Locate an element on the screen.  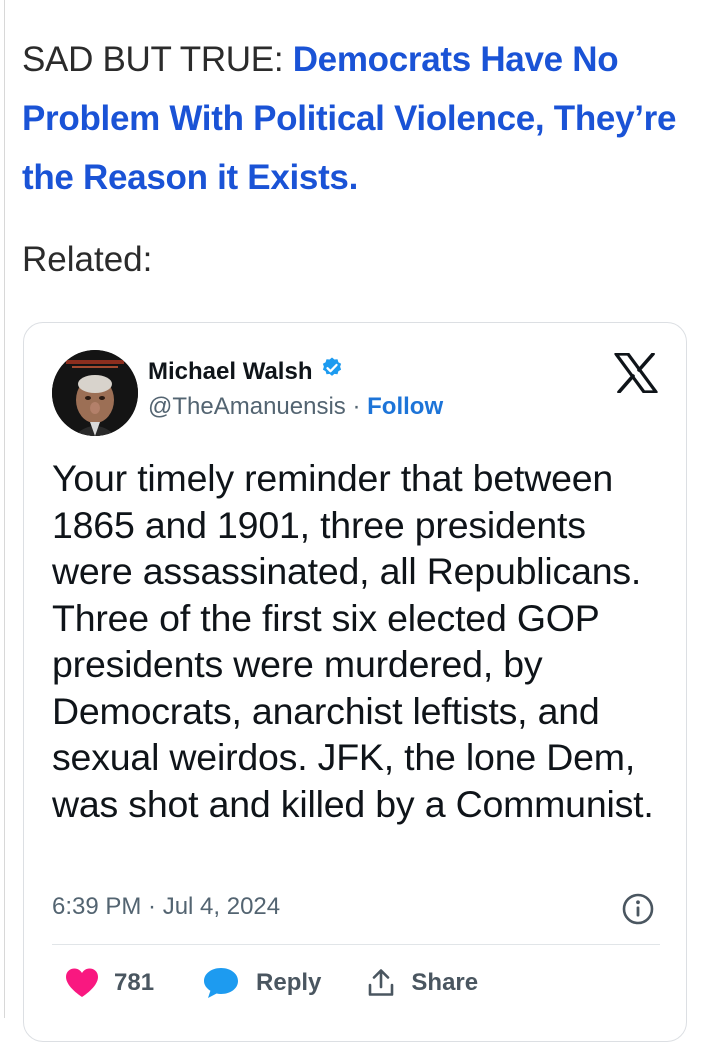
like-button: 781 is located at coordinates (109, 983).